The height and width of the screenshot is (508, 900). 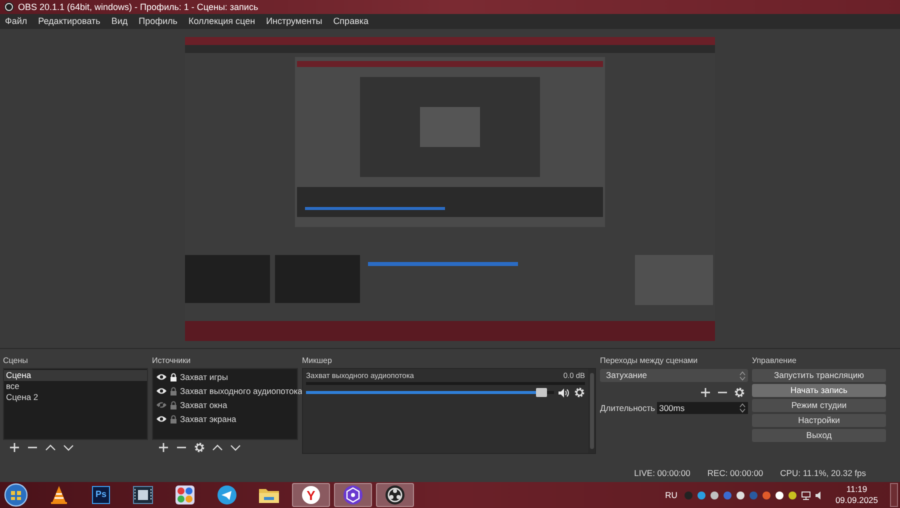 What do you see at coordinates (75, 397) in the screenshot?
I see `scene-item: Сцена 2` at bounding box center [75, 397].